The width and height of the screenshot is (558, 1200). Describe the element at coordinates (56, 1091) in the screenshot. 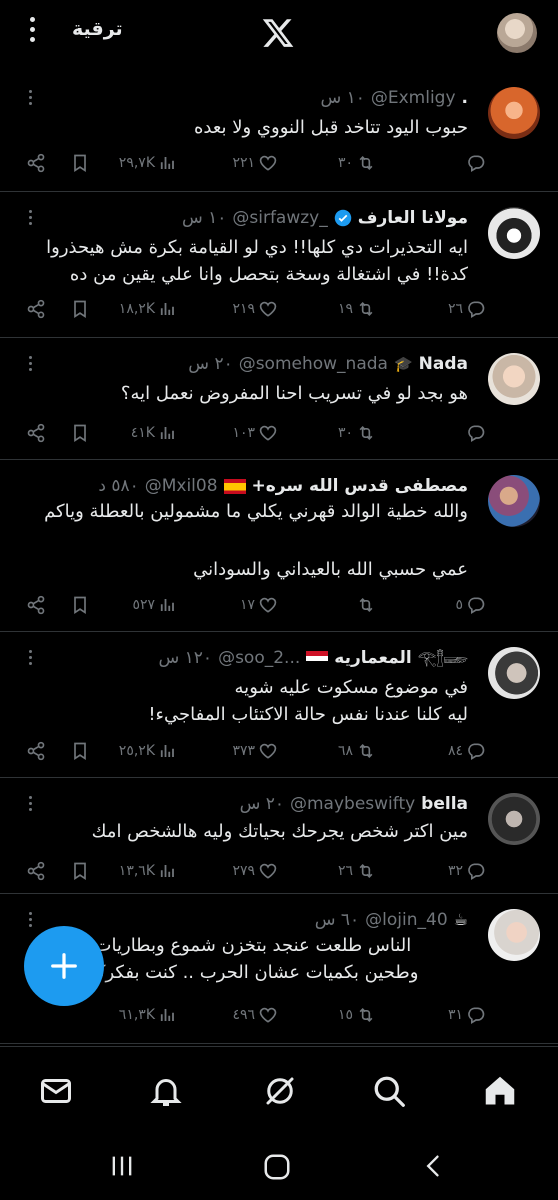

I see `messages-icon` at that location.